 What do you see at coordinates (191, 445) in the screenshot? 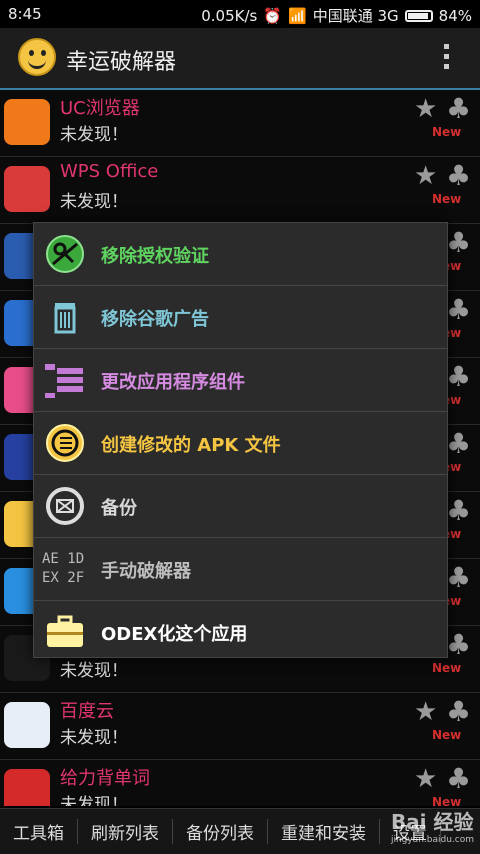
I see `menu-item-label: 创建修改的 APK 文件` at bounding box center [191, 445].